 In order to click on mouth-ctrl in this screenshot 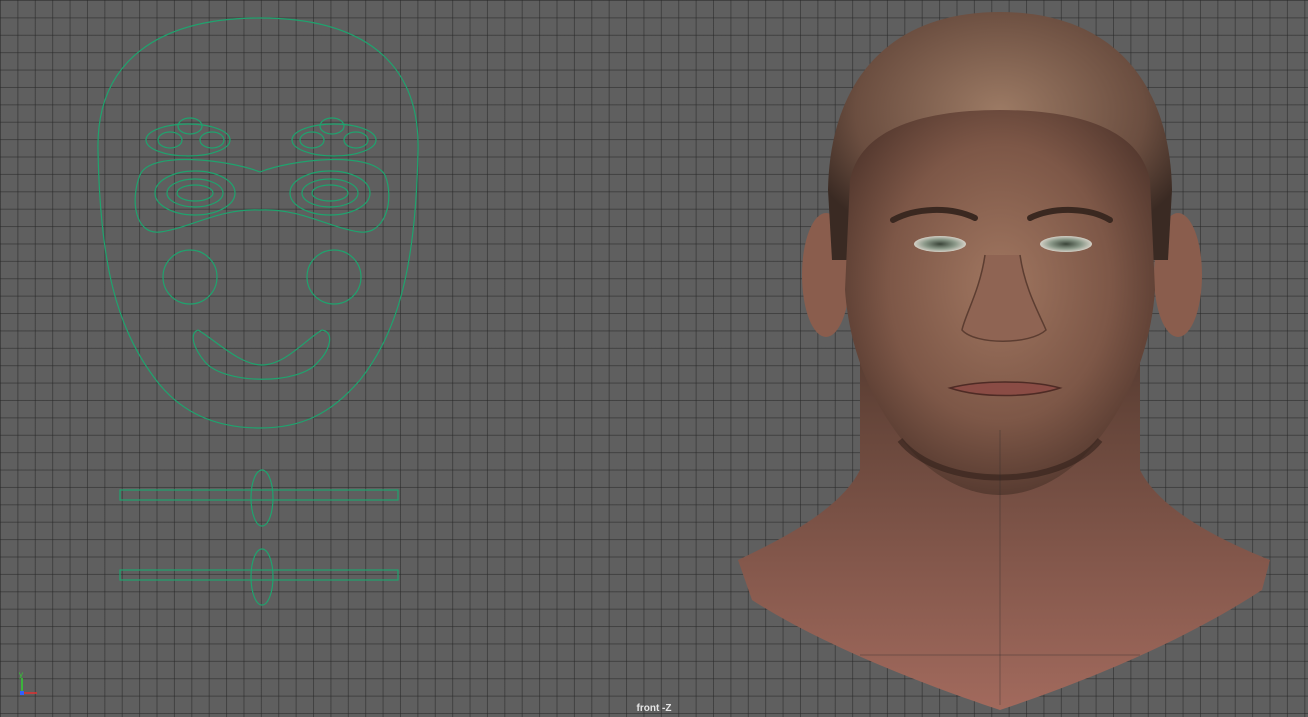, I will do `click(261, 354)`.